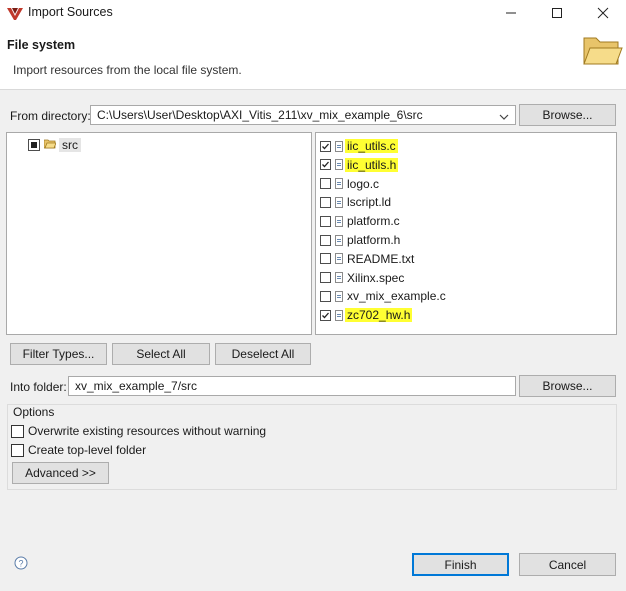  What do you see at coordinates (41, 45) in the screenshot?
I see `page-title: File system` at bounding box center [41, 45].